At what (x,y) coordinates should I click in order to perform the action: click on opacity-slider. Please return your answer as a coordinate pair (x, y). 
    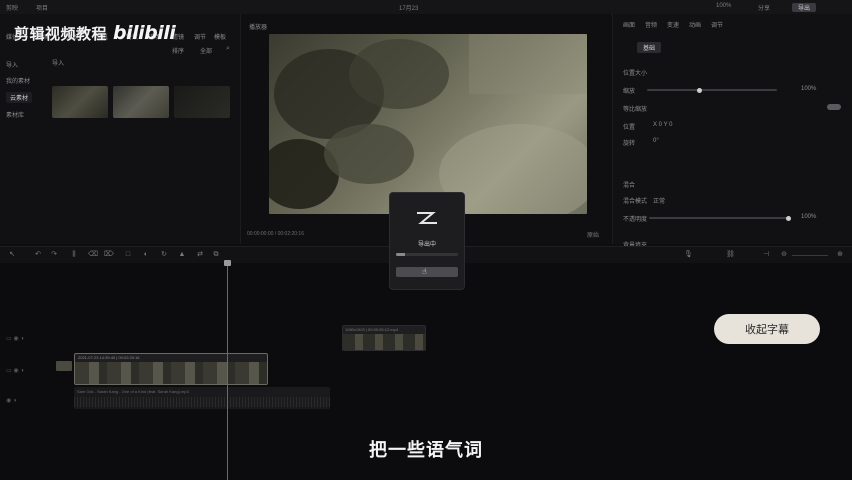
    Looking at the image, I should click on (720, 218).